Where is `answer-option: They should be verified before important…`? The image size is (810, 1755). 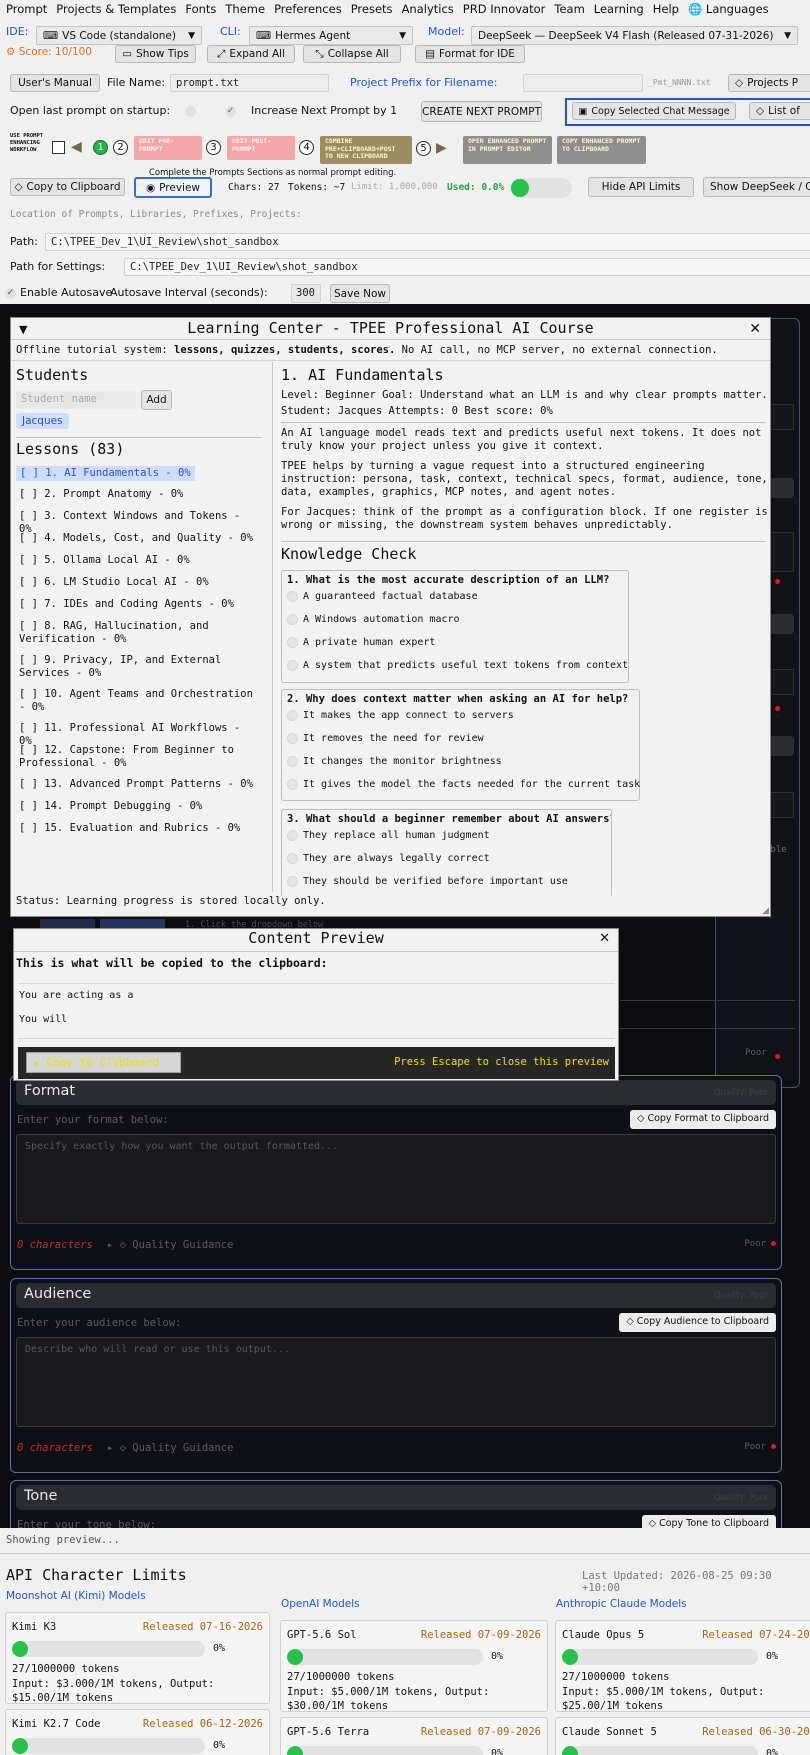
answer-option: They should be verified before important… is located at coordinates (427, 881).